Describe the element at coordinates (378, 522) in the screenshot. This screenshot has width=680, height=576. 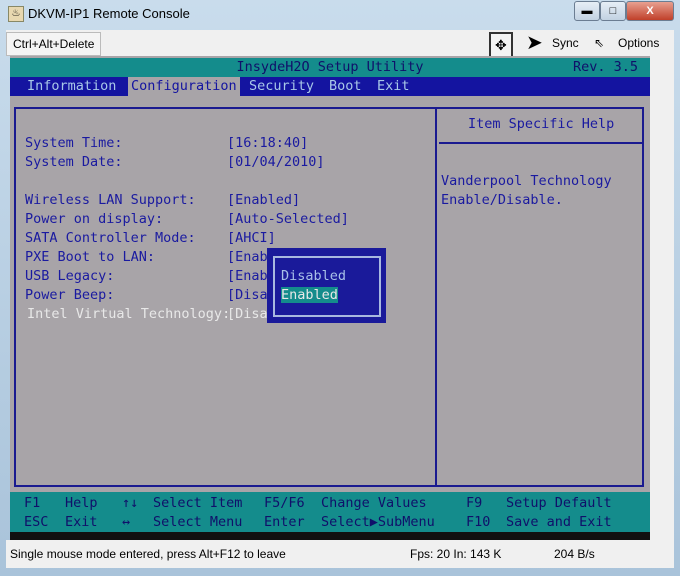
I see `key-action: Select▶SubMenu` at that location.